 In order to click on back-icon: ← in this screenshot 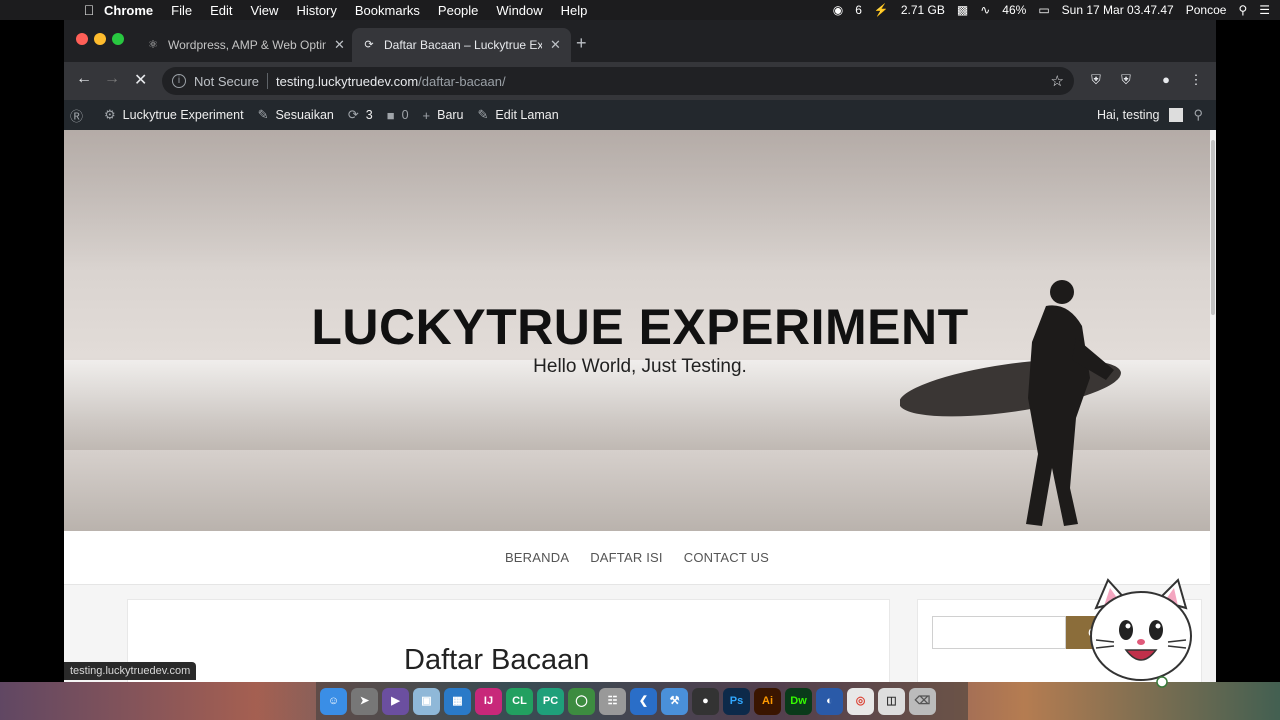, I will do `click(84, 79)`.